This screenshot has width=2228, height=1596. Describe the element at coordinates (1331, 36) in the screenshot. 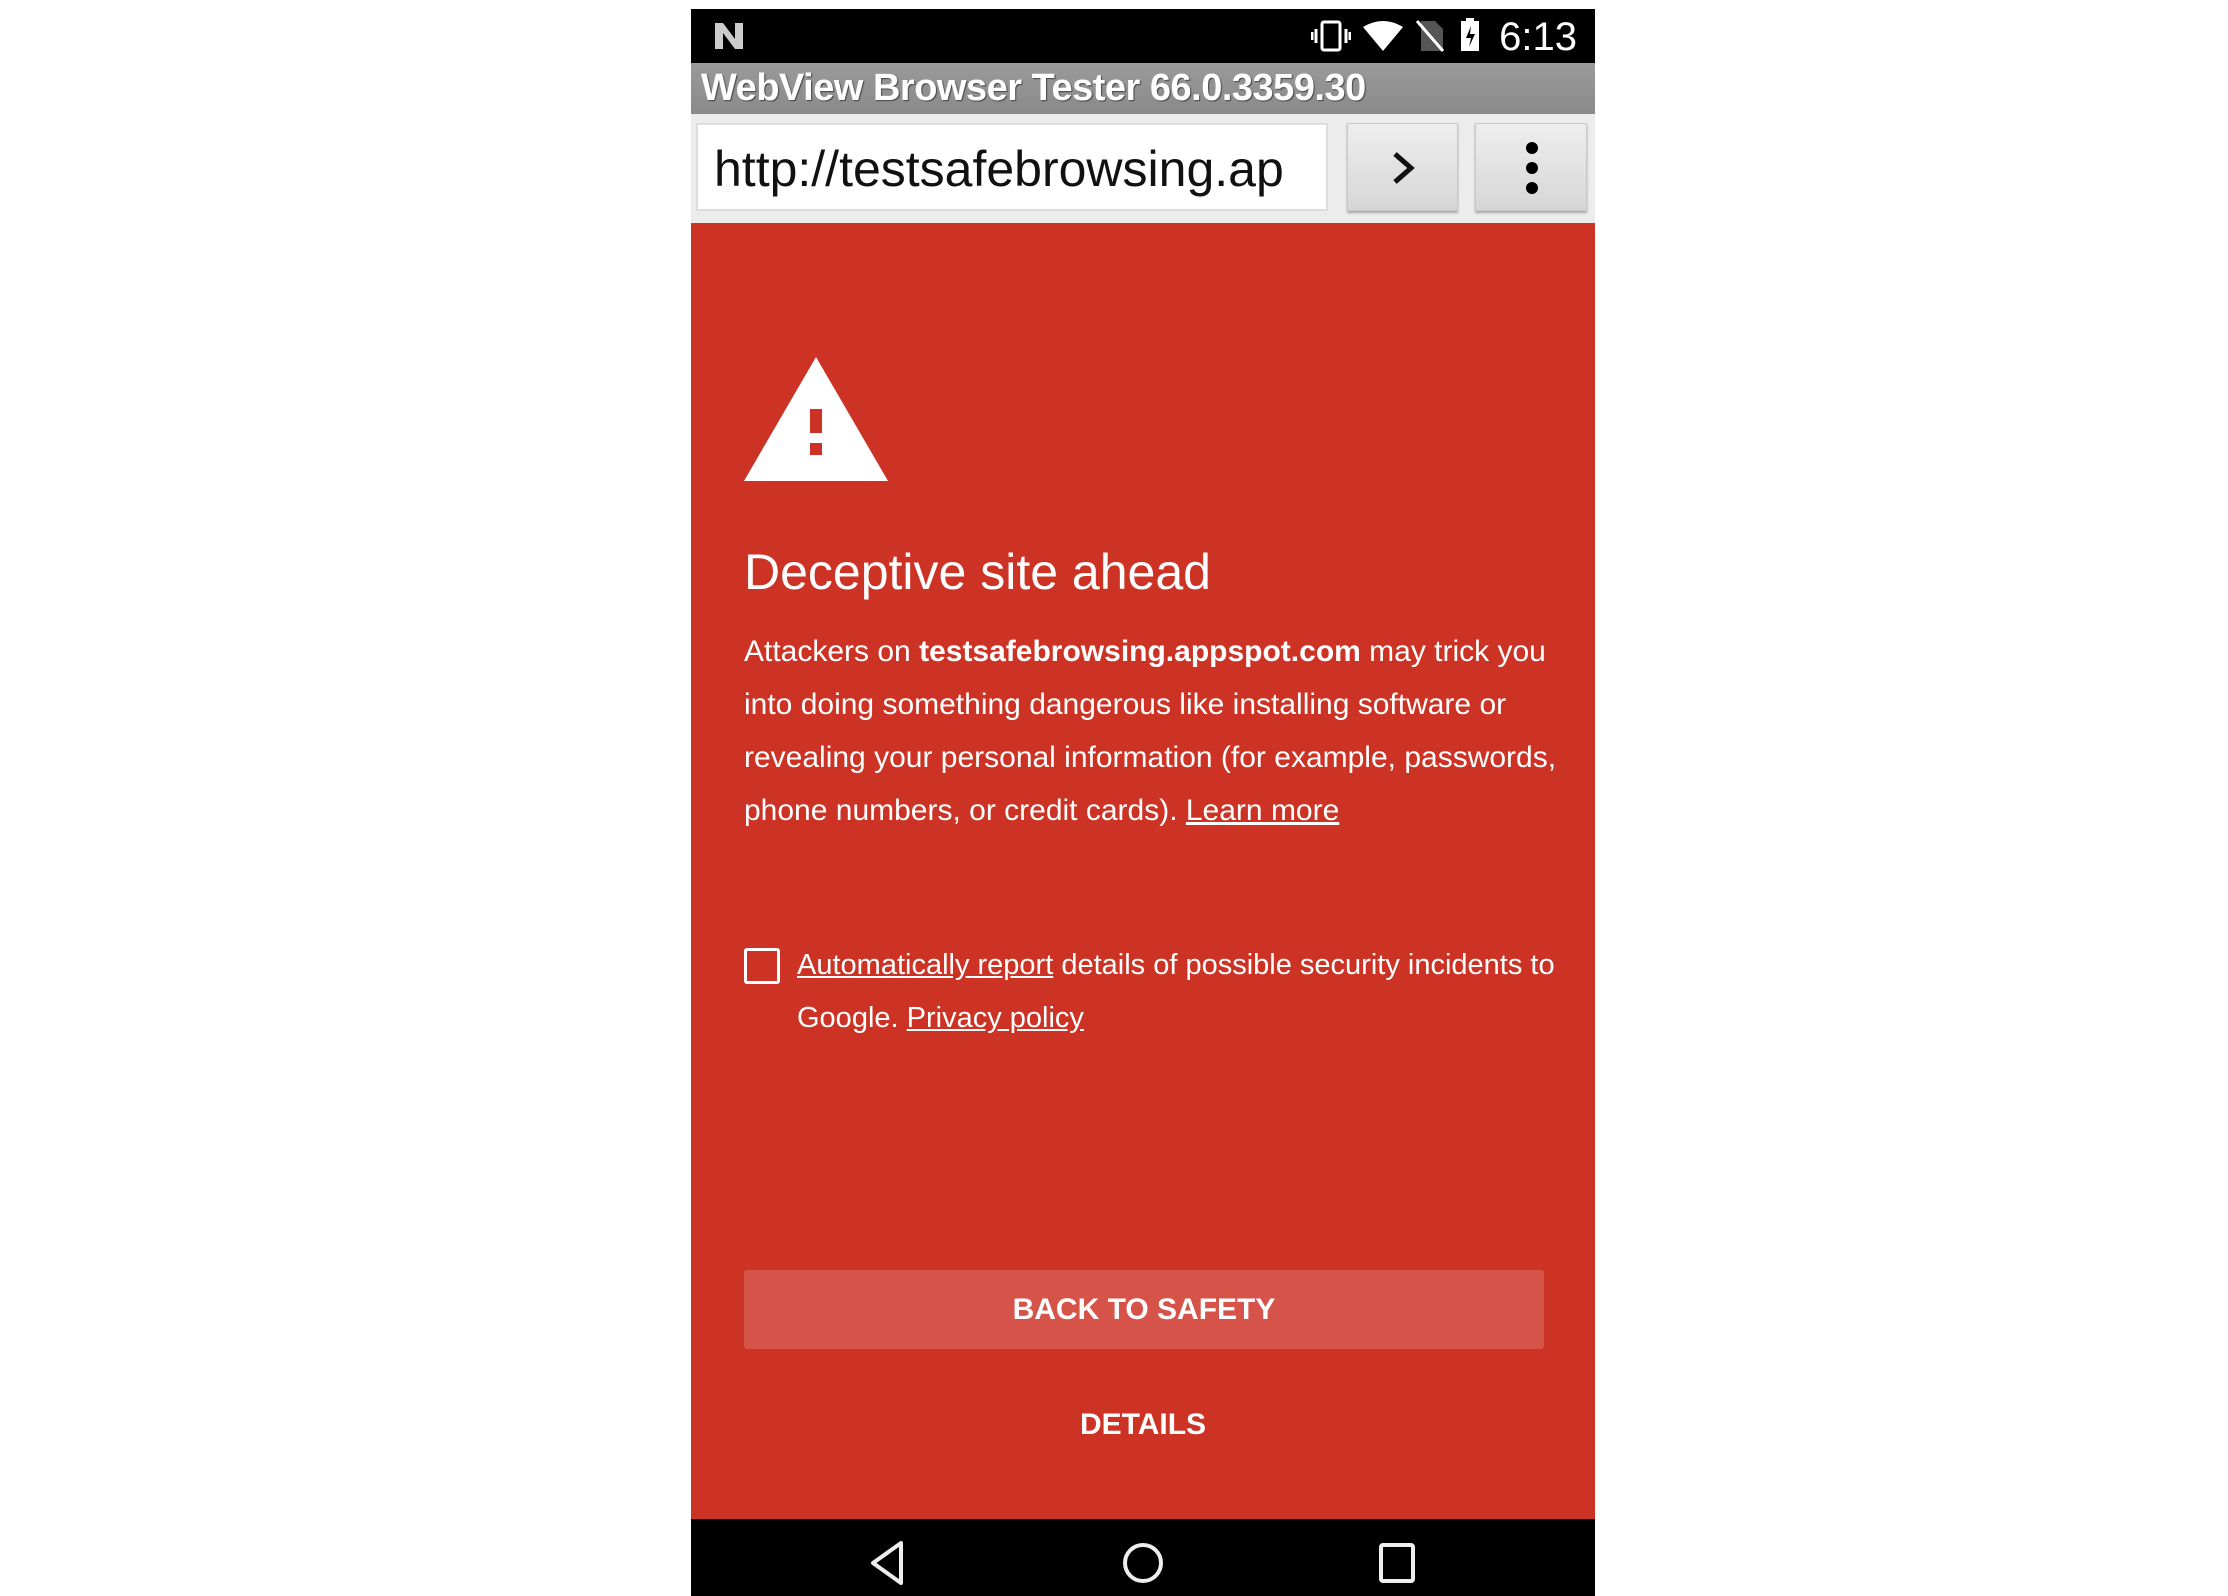

I see `vibrate-icon` at that location.